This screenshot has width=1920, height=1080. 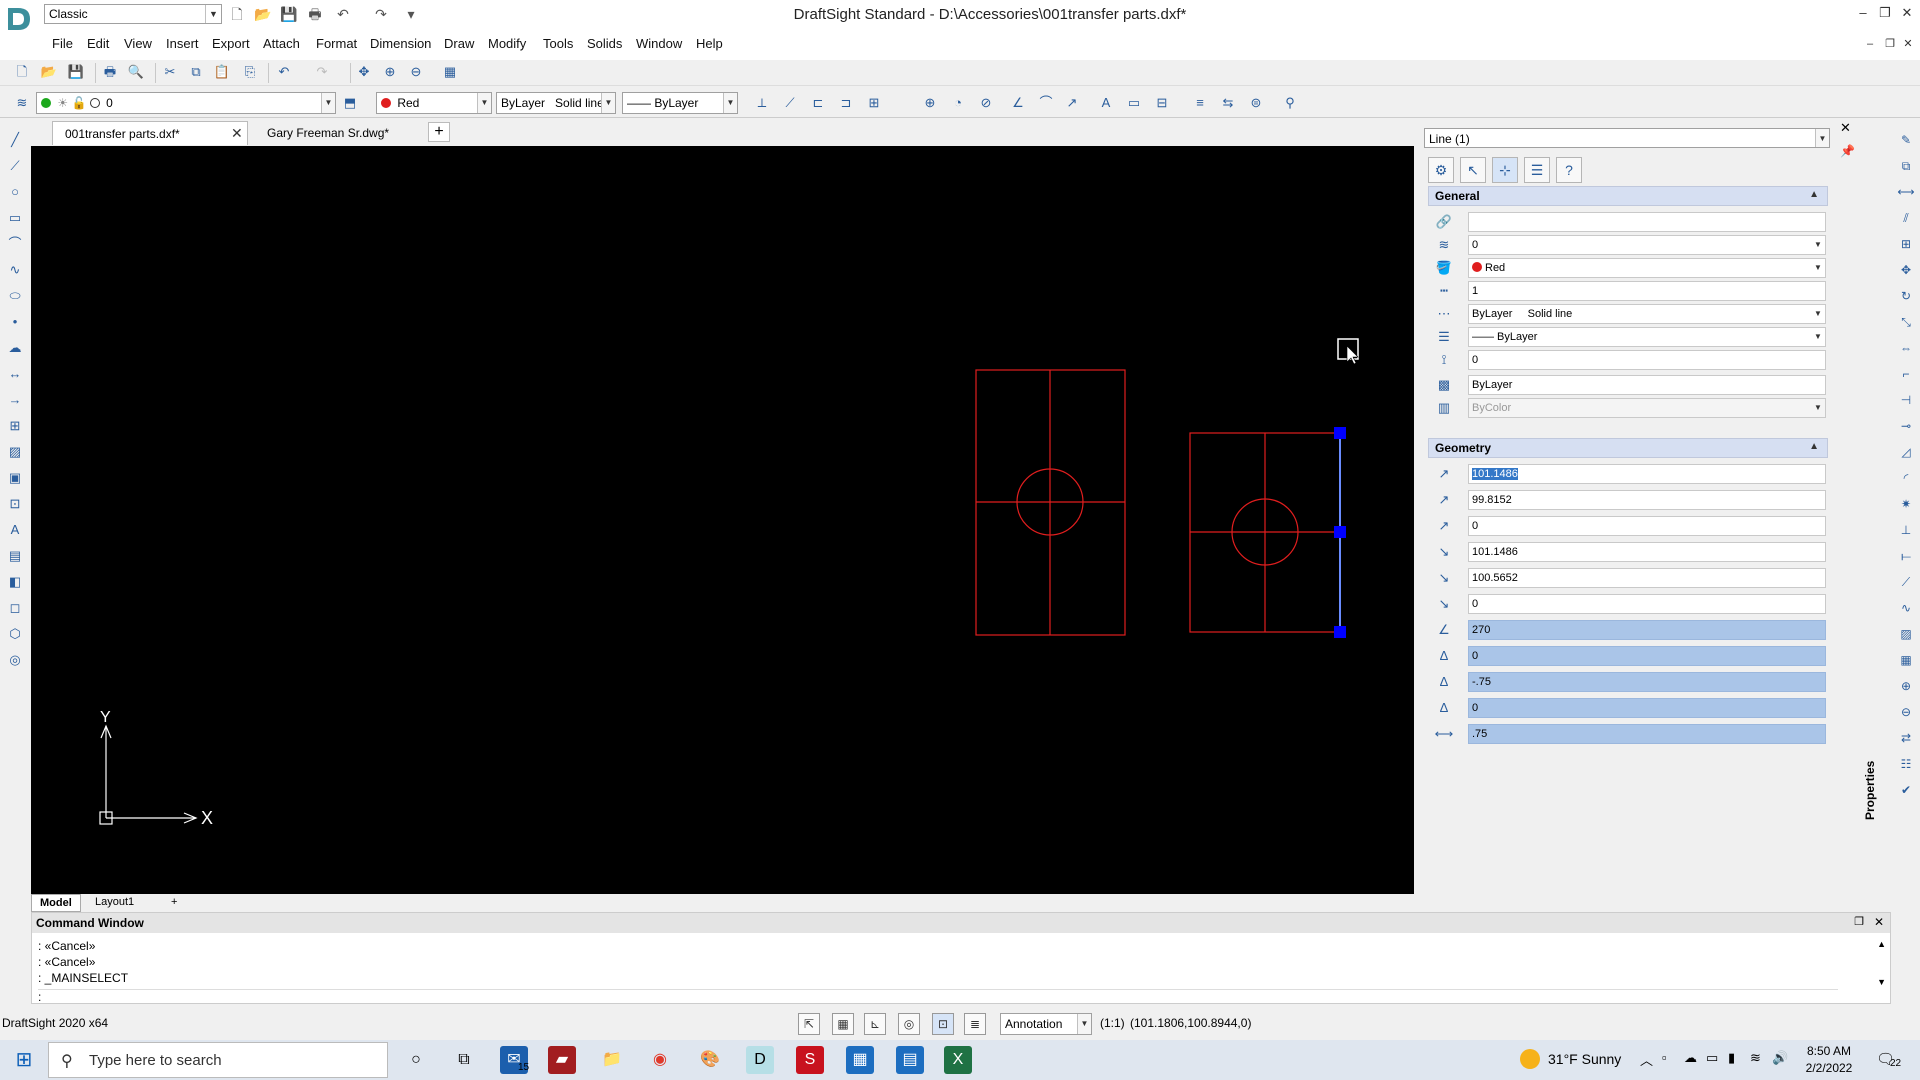 What do you see at coordinates (680, 103) in the screenshot?
I see `lineweight-select: —— ByLayer ▼` at bounding box center [680, 103].